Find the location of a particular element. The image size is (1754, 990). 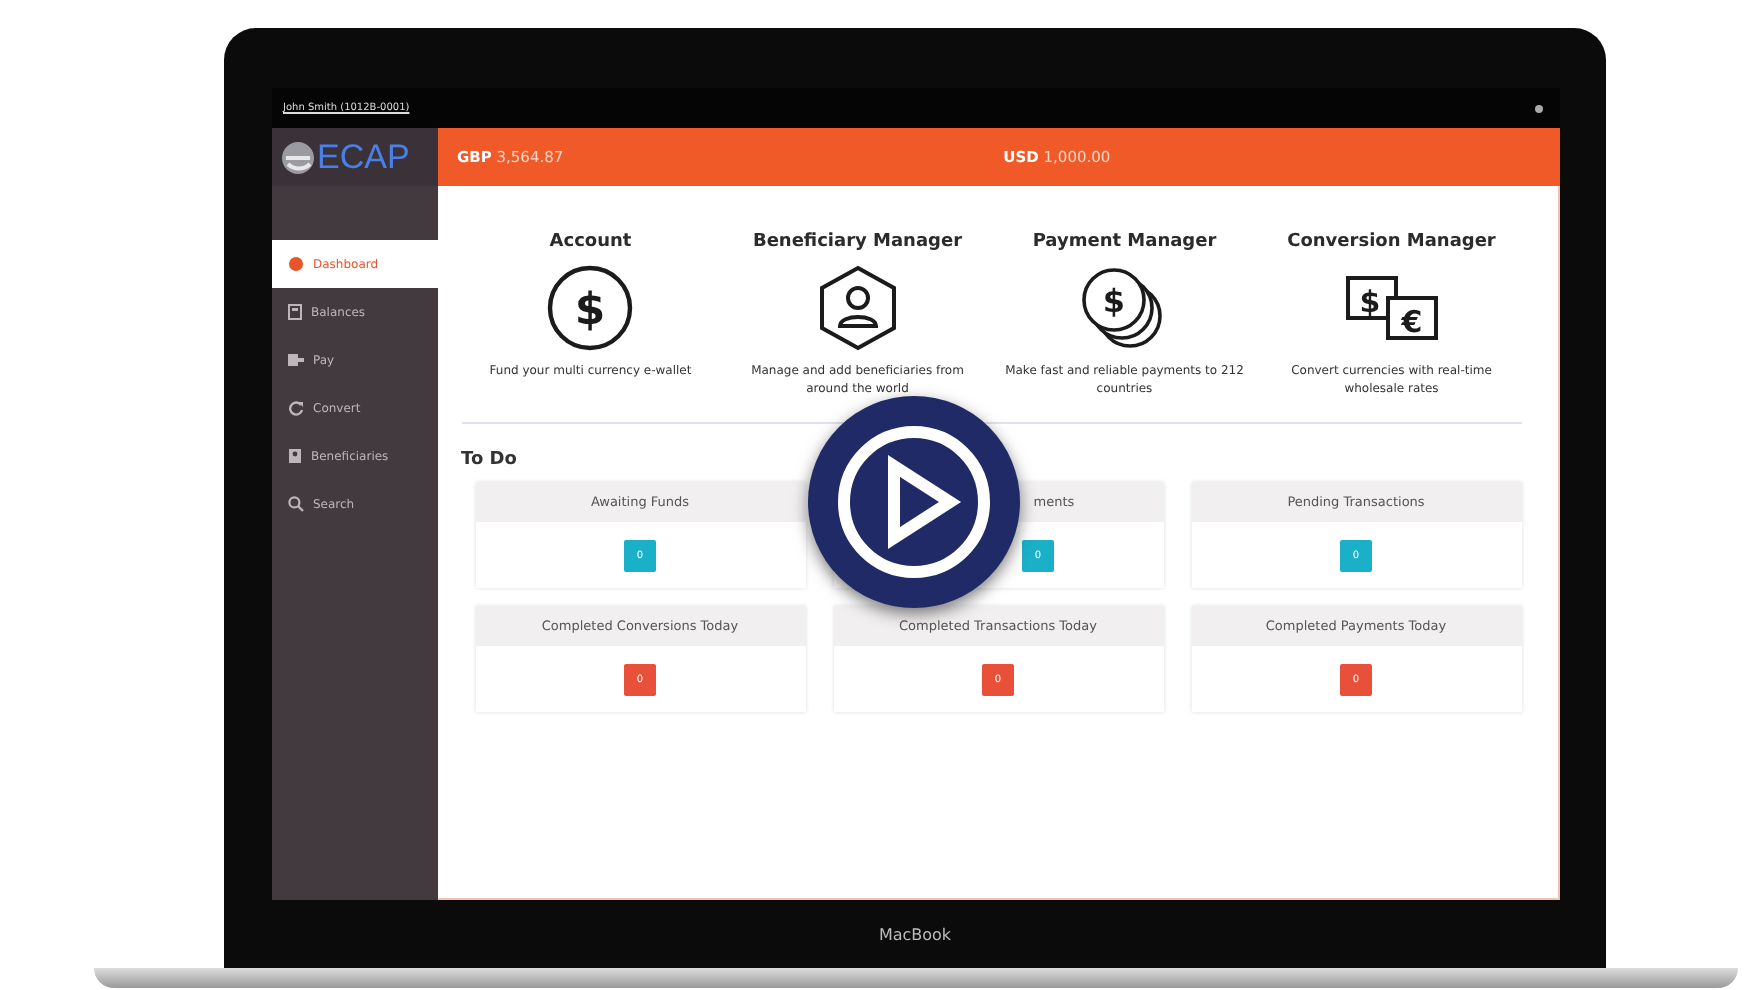

wallet-icon is located at coordinates (295, 360).